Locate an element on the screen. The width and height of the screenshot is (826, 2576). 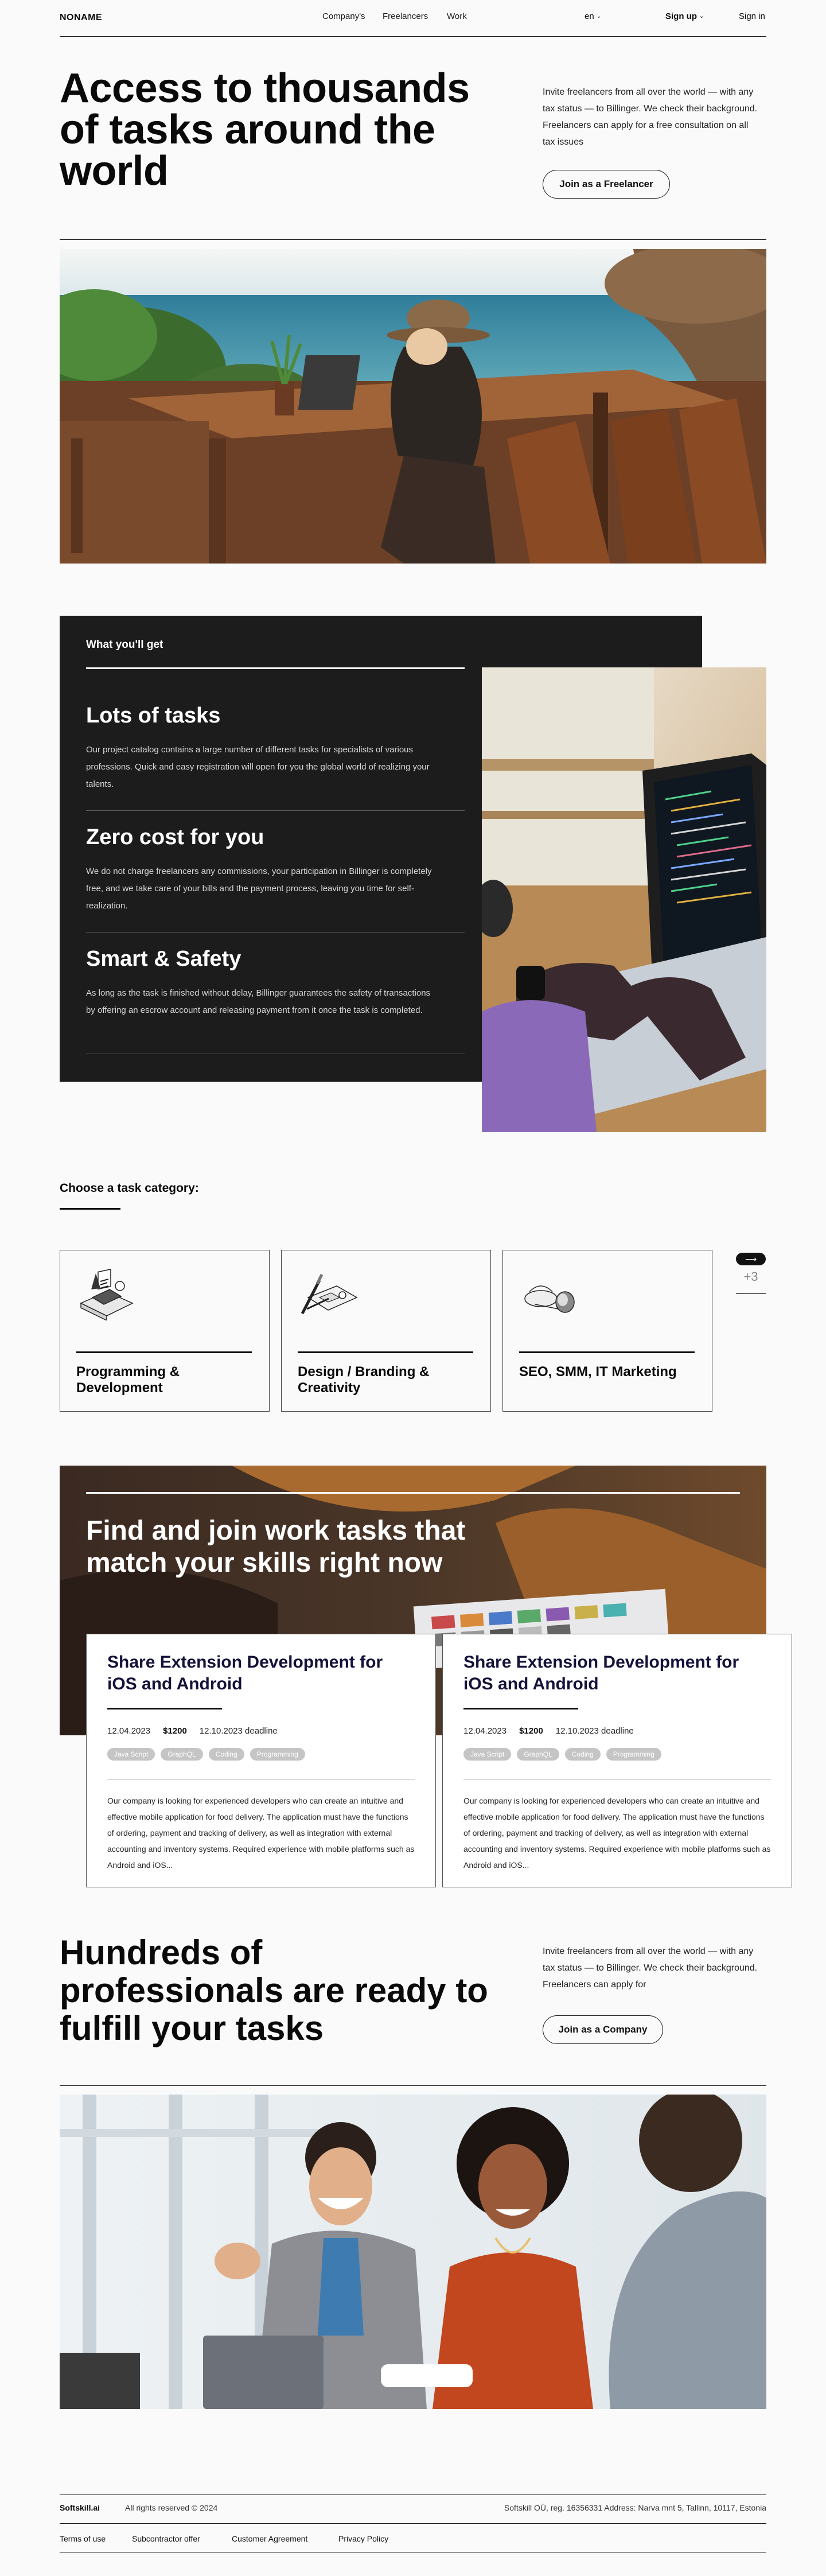
footer-link-subcontractor: Subcontractor offer is located at coordinates (166, 2538).